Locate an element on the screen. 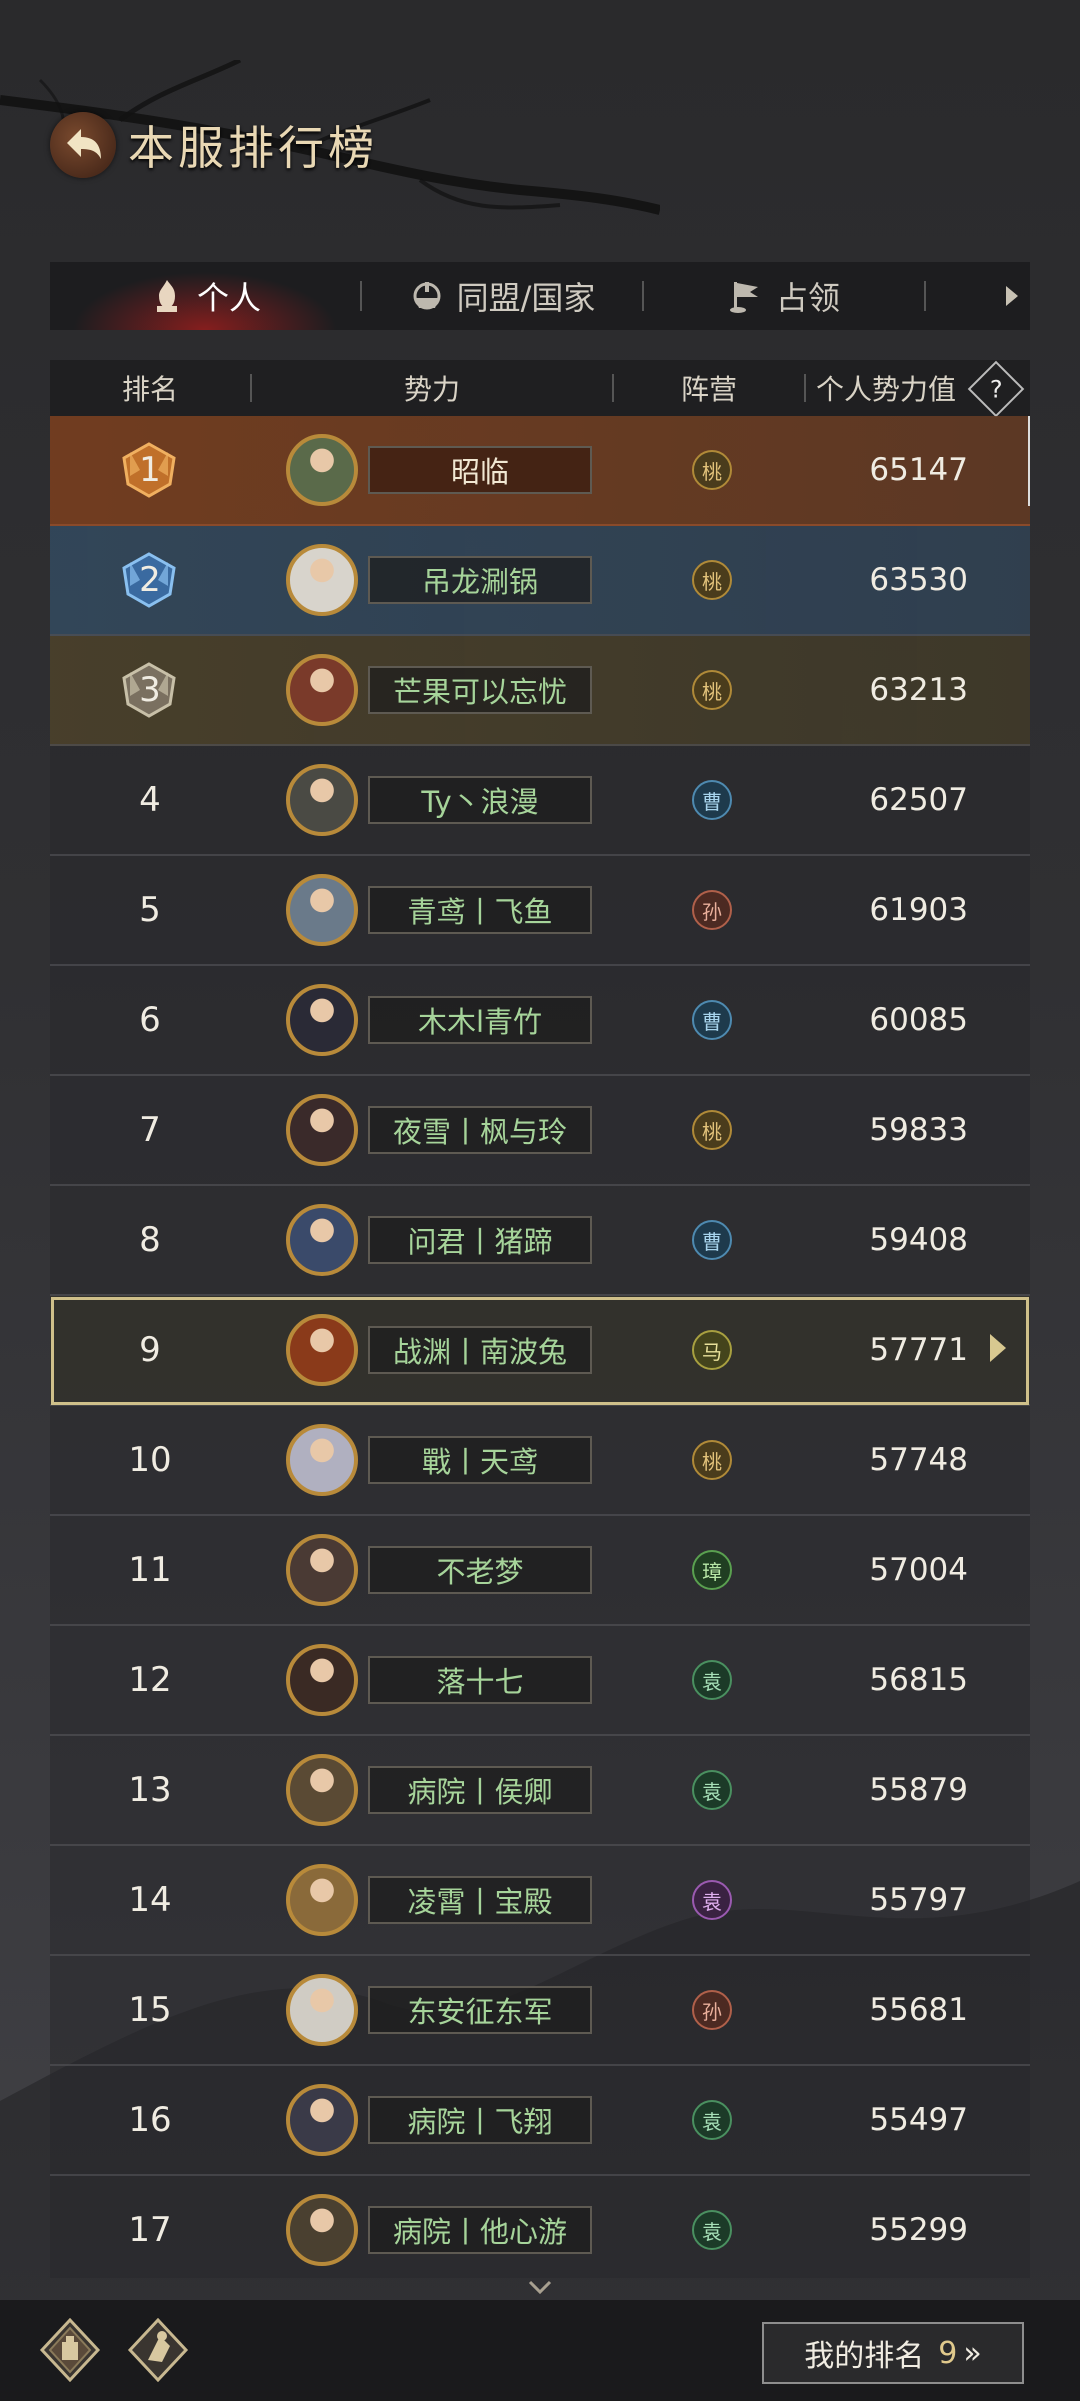 This screenshot has width=1080, height=2401. table-row: 4 Ty丶浪漫 曹 62507 is located at coordinates (540, 801).